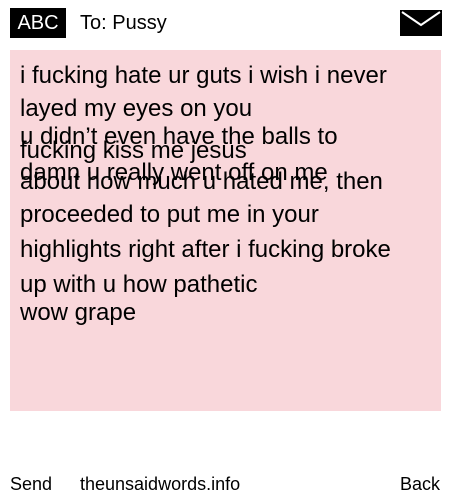 The height and width of the screenshot is (500, 450). Describe the element at coordinates (420, 484) in the screenshot. I see `back-button: Back` at that location.